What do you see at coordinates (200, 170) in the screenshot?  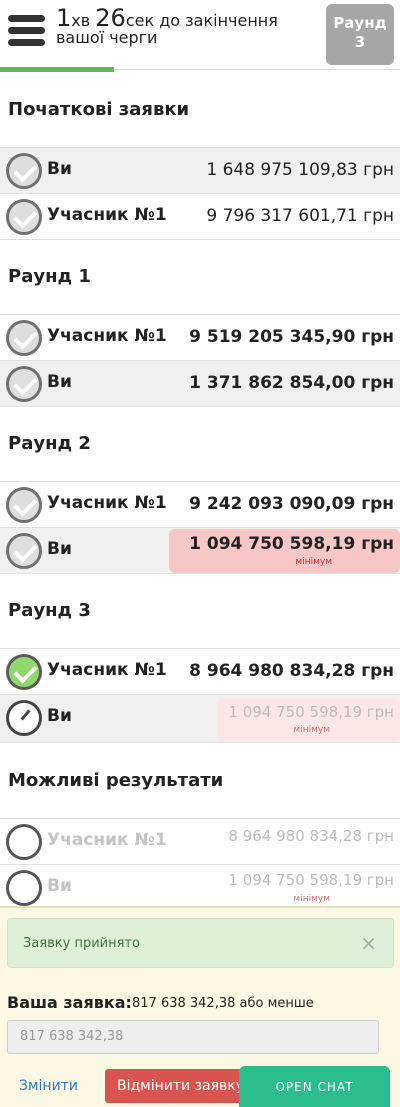 I see `bid-row: Ви 1 648 975 109,83 грн` at bounding box center [200, 170].